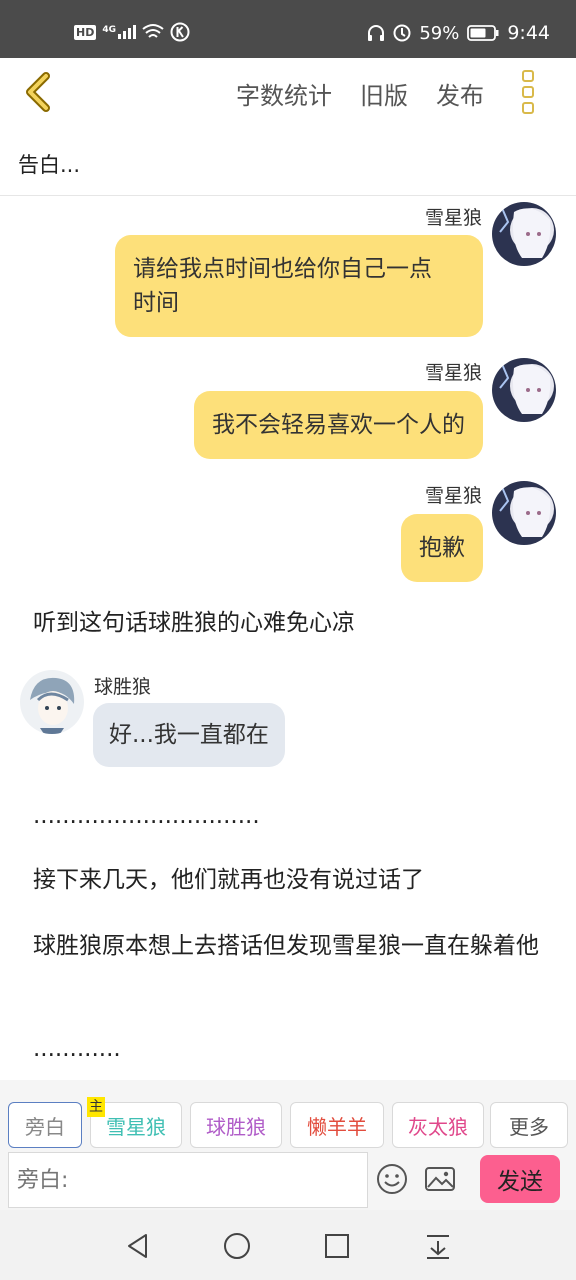 The width and height of the screenshot is (576, 1280). What do you see at coordinates (520, 1179) in the screenshot?
I see `send-button: 发送` at bounding box center [520, 1179].